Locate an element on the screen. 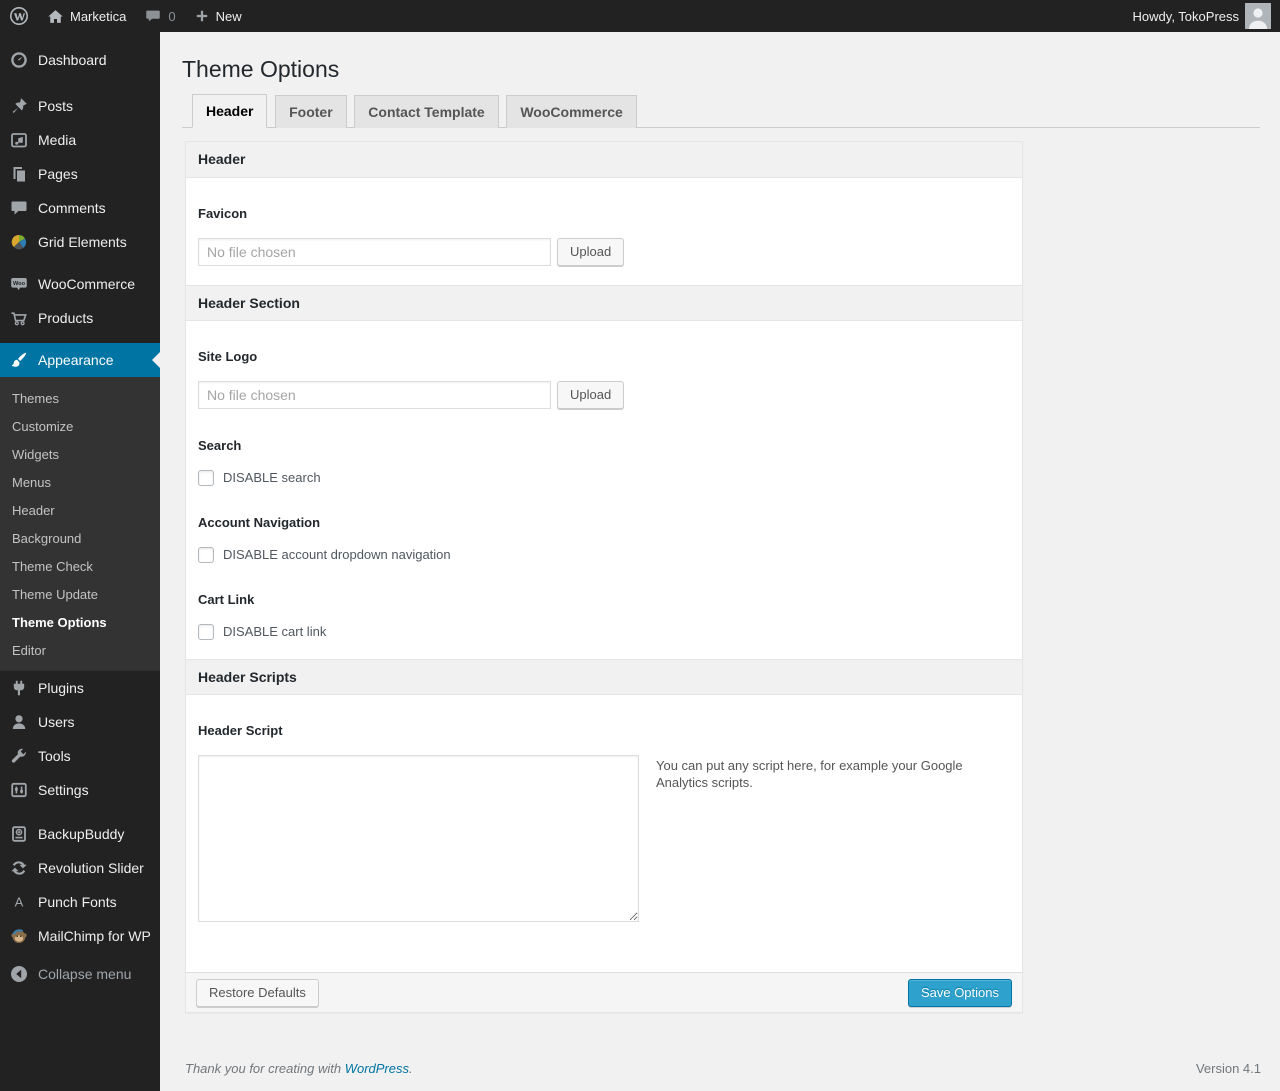 This screenshot has height=1091, width=1280. submenu-item-theme-update: Theme Update is located at coordinates (80, 595).